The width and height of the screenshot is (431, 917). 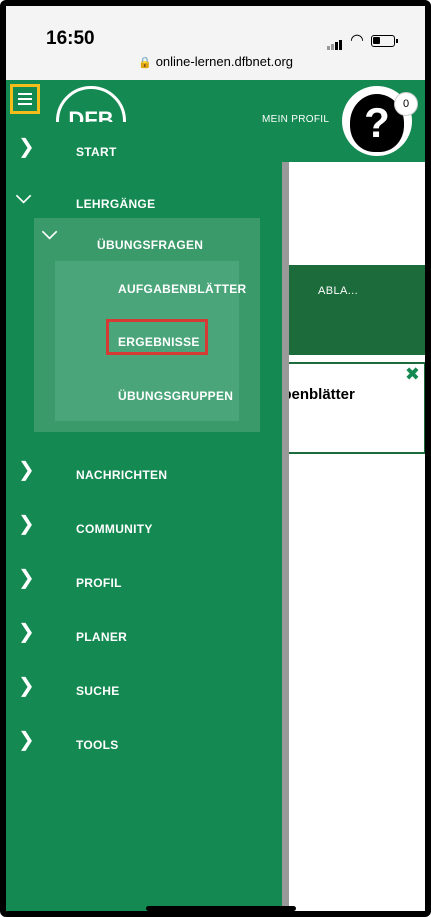 I want to click on home-indicator, so click(x=221, y=908).